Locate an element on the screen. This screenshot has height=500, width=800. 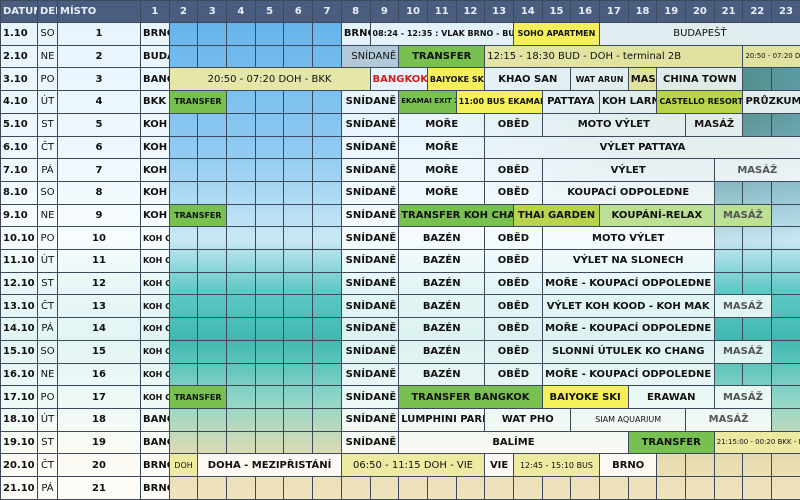
event-cell: WAT PHO is located at coordinates (528, 419).